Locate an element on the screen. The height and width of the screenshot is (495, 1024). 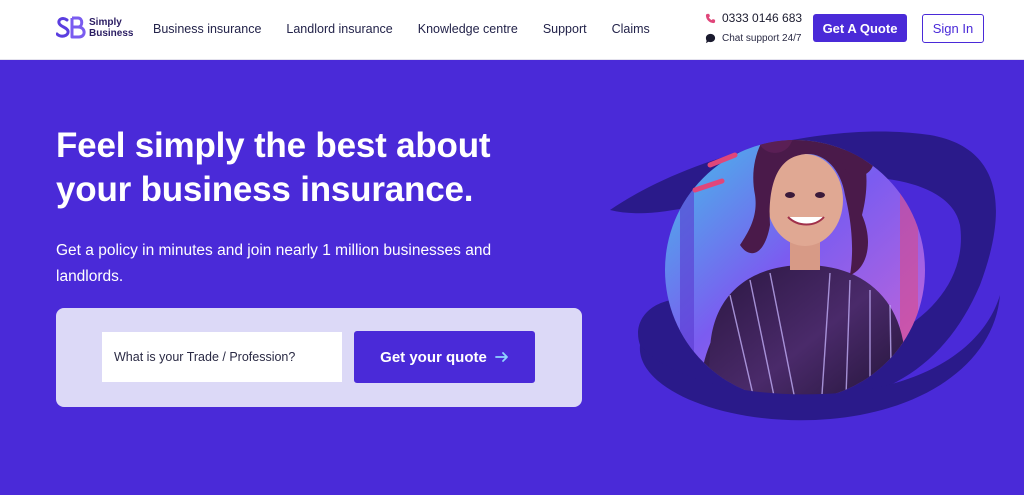
chat-icon is located at coordinates (710, 38).